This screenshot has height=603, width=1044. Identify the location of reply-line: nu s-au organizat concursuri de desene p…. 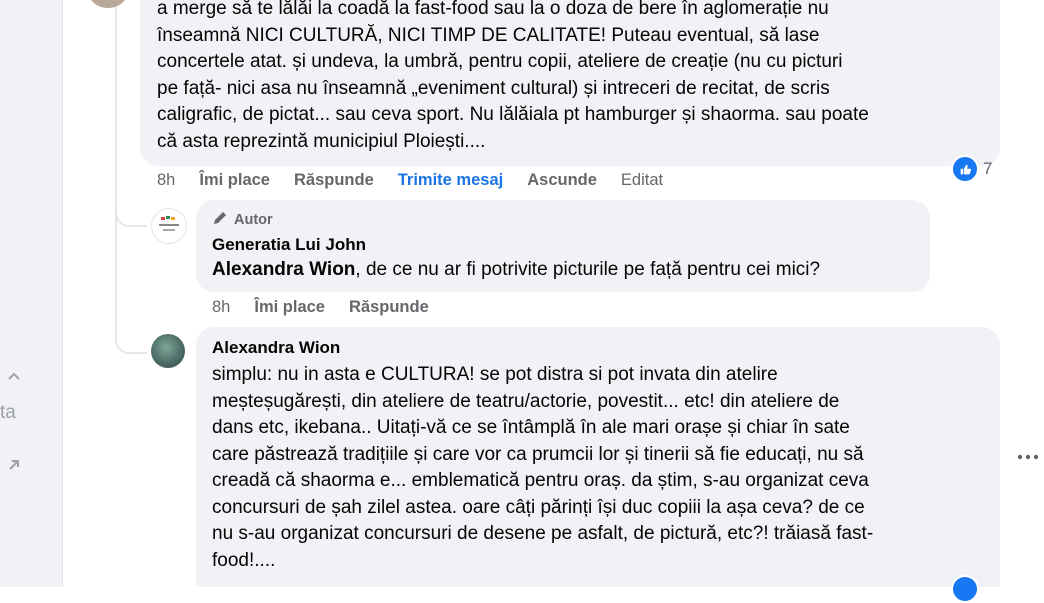
(543, 533).